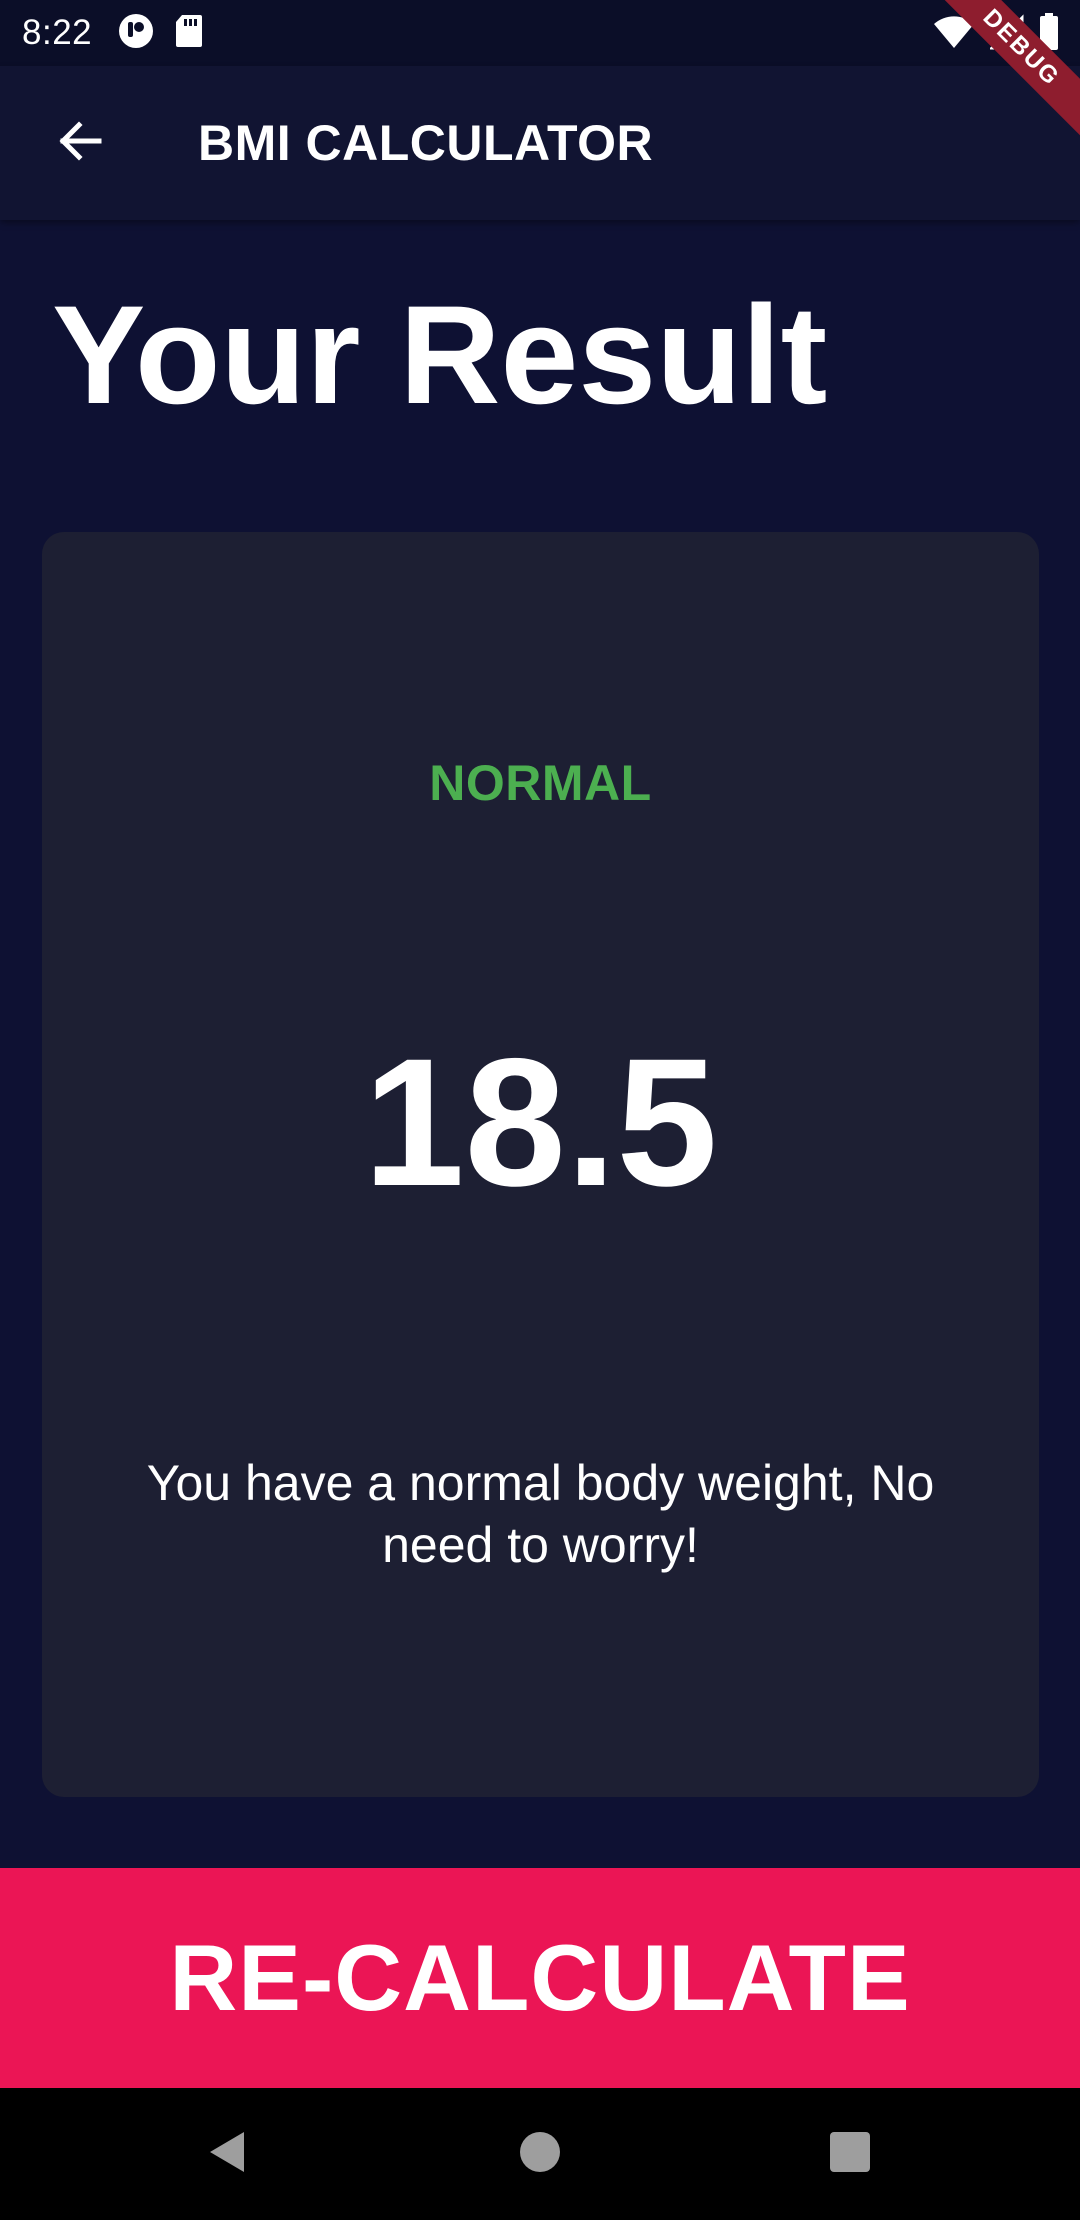 Image resolution: width=1080 pixels, height=2220 pixels. What do you see at coordinates (136, 33) in the screenshot?
I see `messenger-icon` at bounding box center [136, 33].